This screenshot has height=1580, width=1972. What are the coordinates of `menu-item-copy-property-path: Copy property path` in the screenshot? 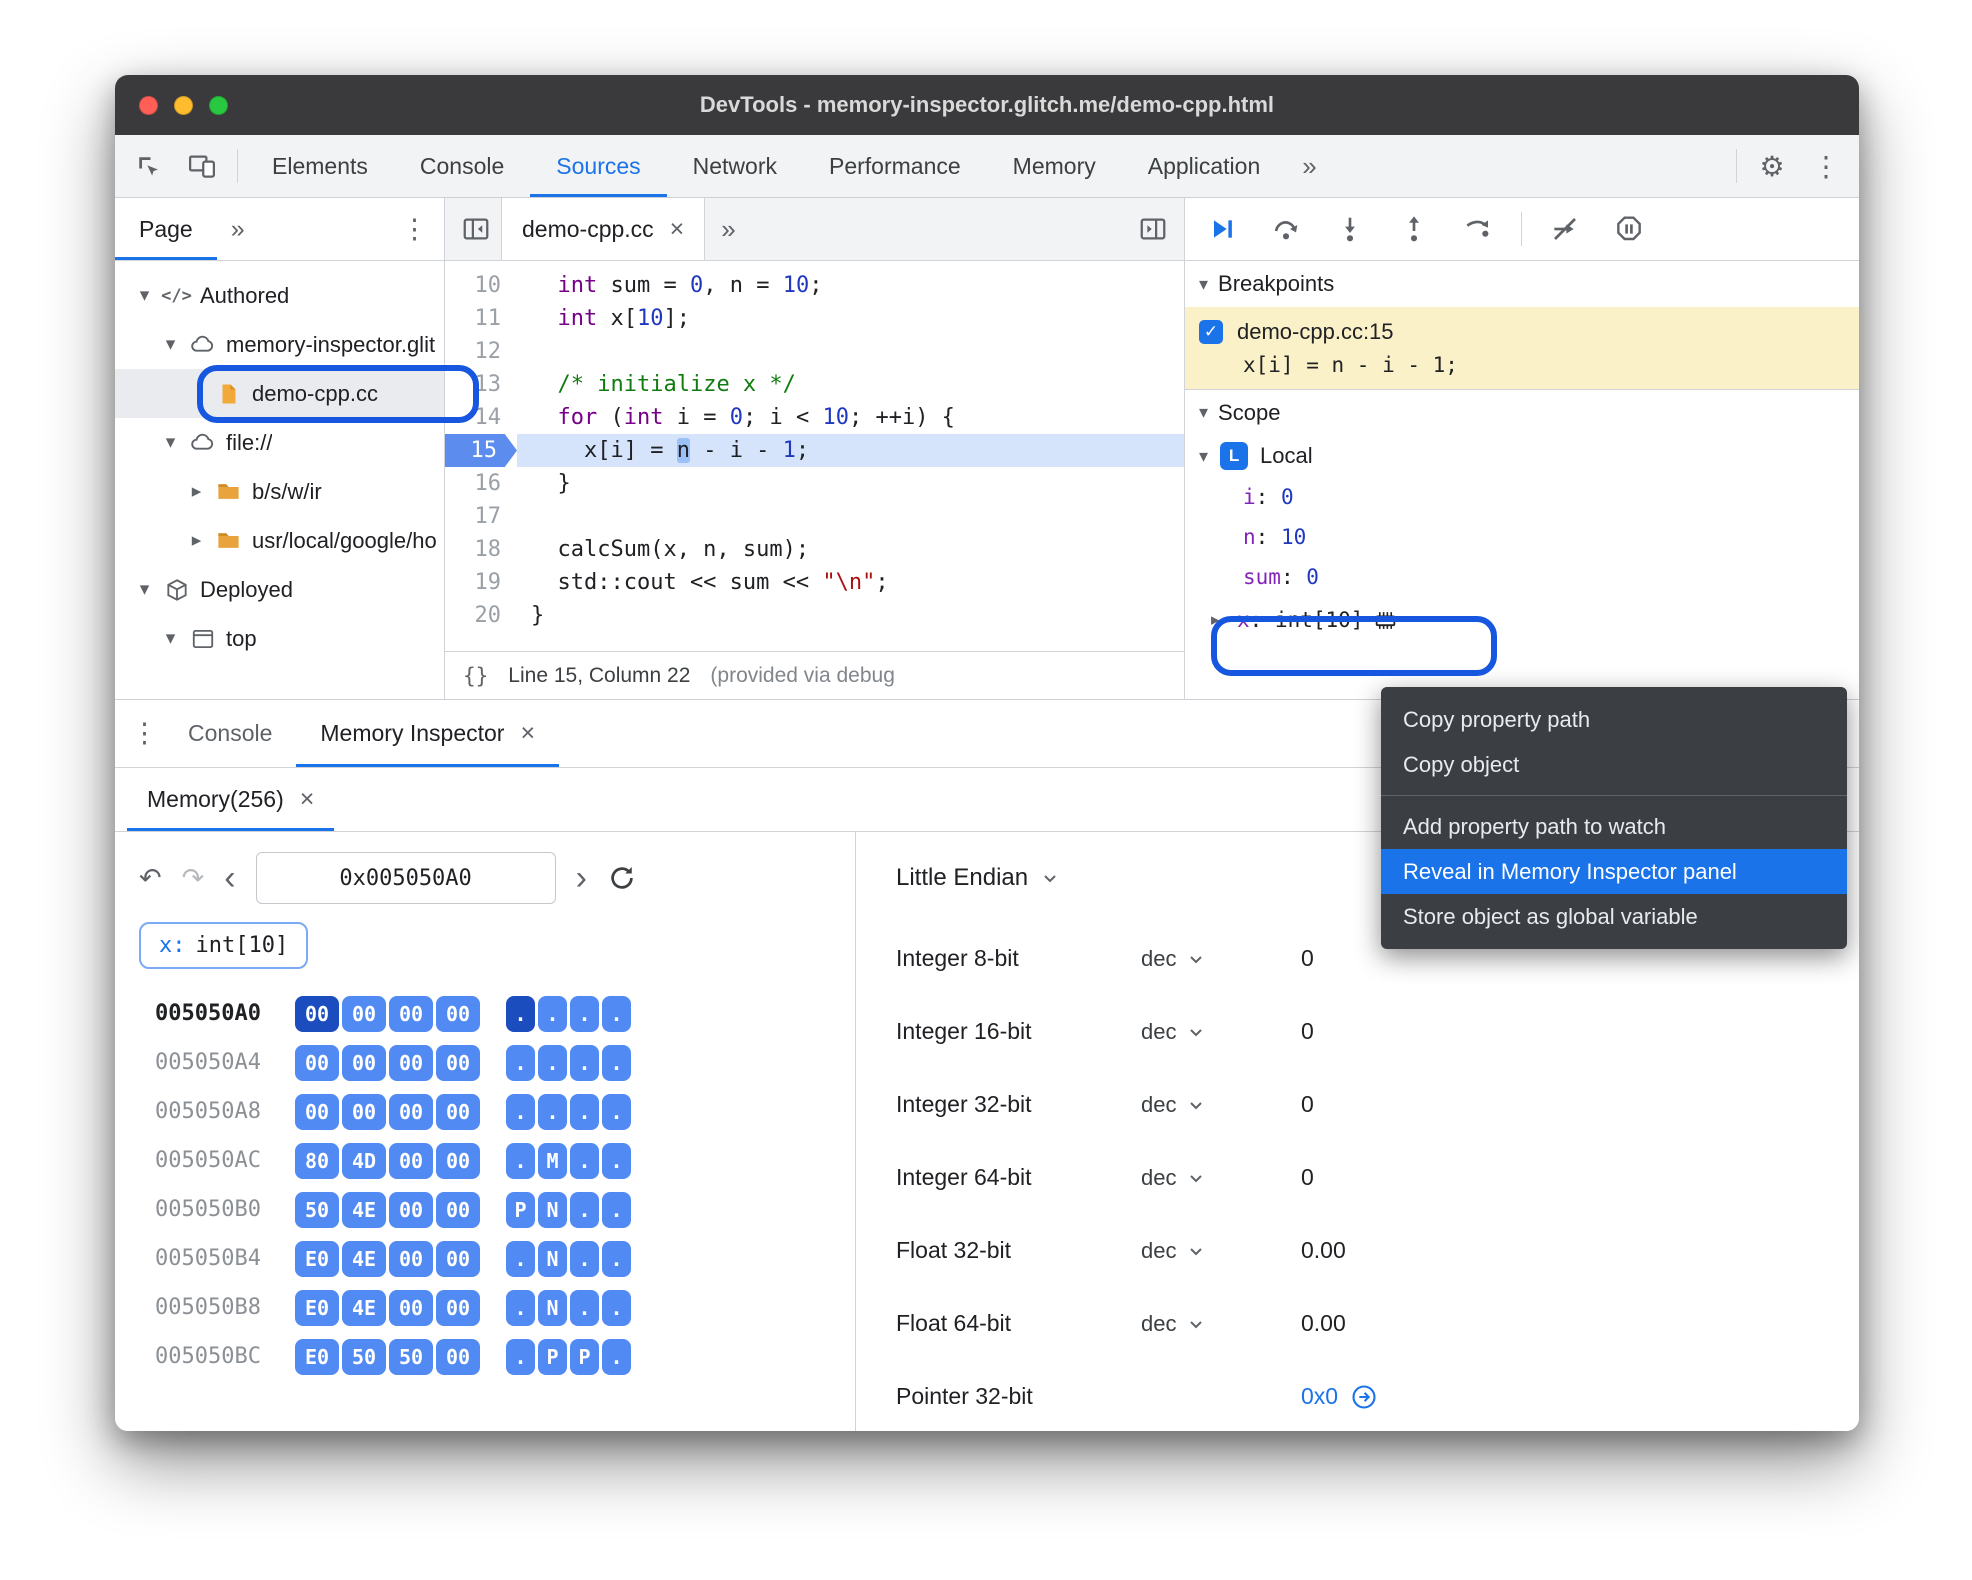 It's located at (1614, 719).